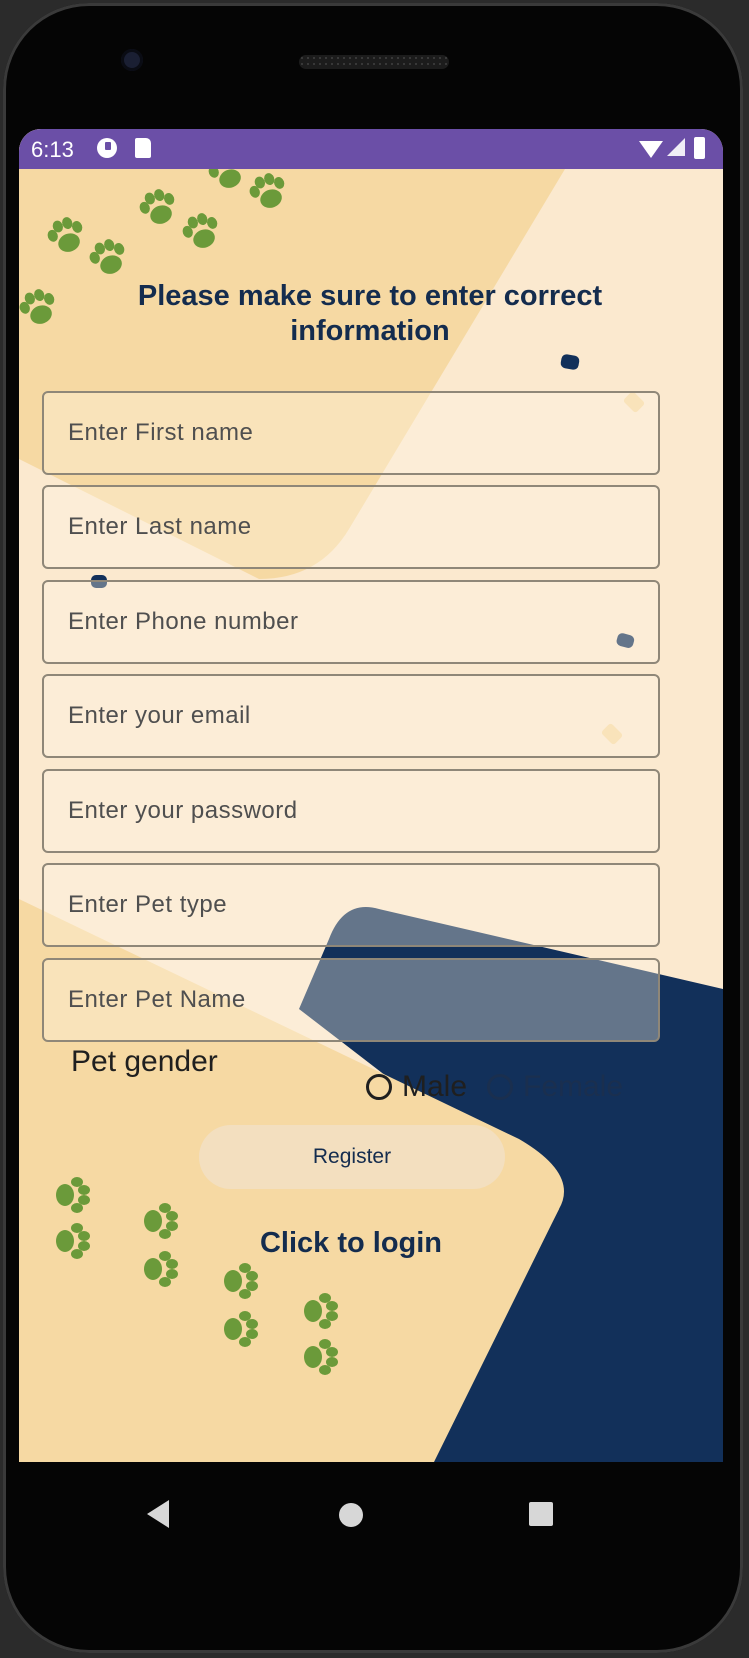 The height and width of the screenshot is (1658, 749). Describe the element at coordinates (351, 716) in the screenshot. I see `email-input` at that location.